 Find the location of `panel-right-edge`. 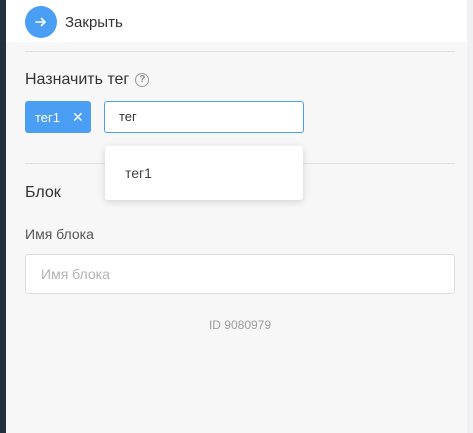

panel-right-edge is located at coordinates (470, 216).